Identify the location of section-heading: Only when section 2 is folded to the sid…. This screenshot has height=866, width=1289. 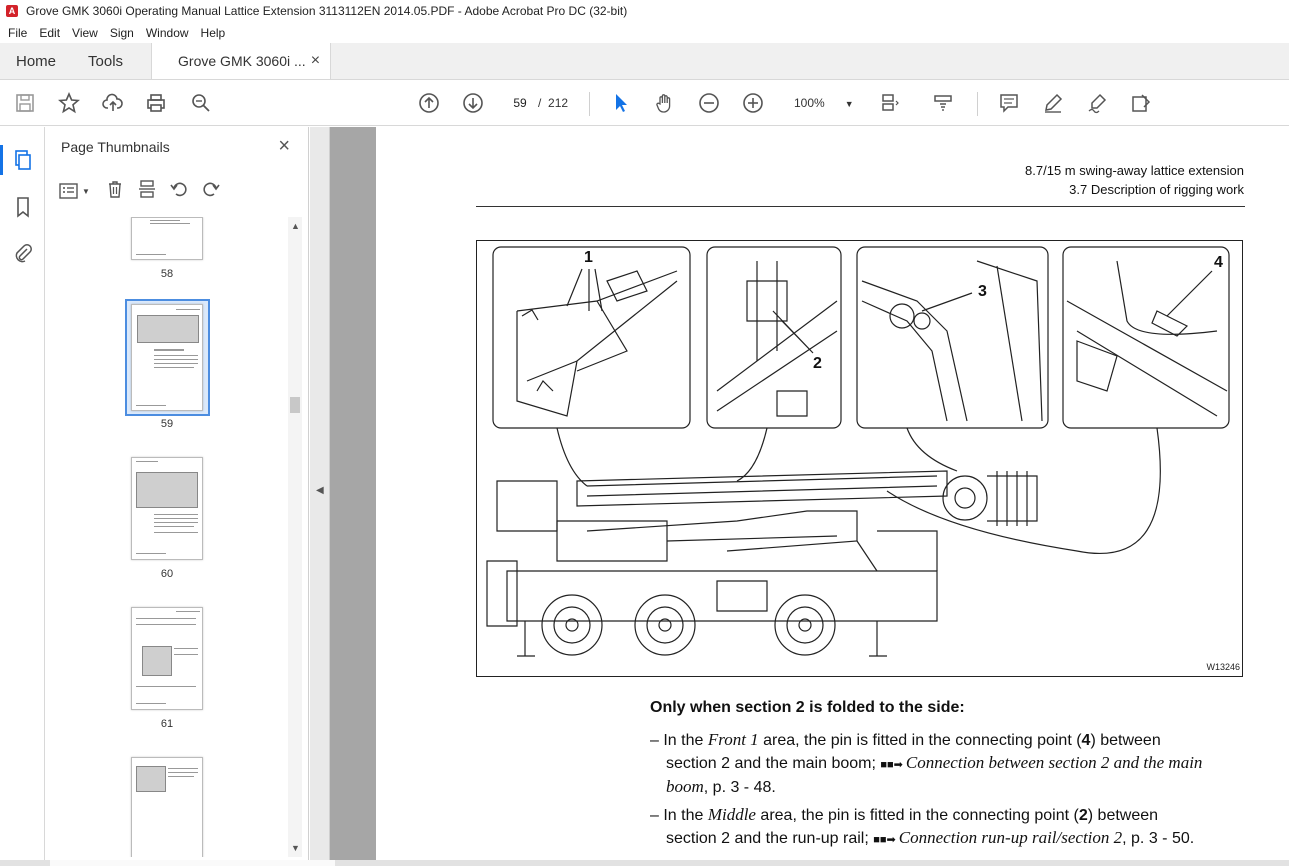
(807, 707).